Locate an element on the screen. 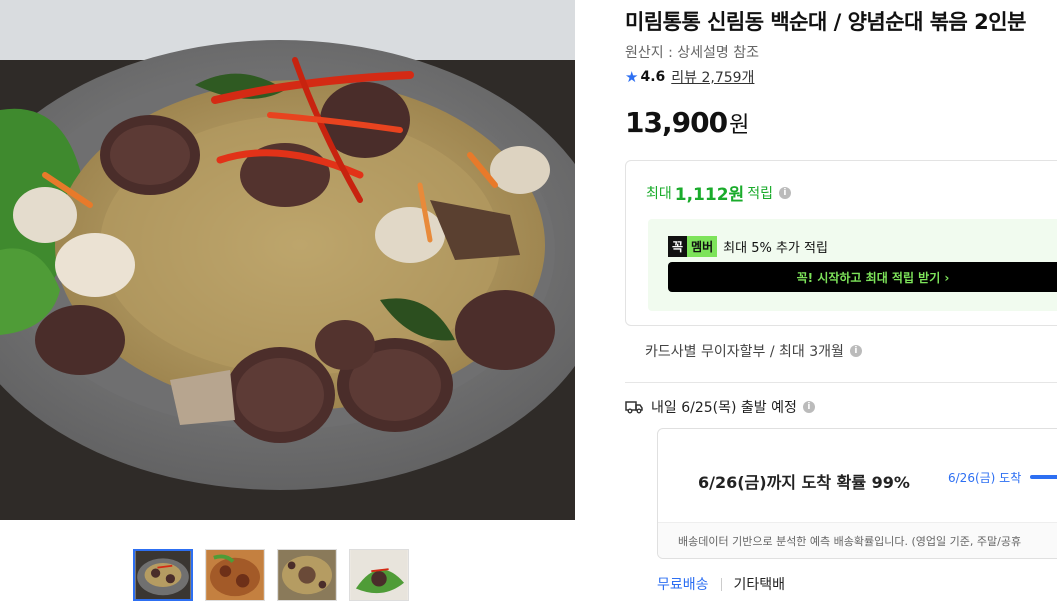 This screenshot has height=602, width=1057. star-icon: ★ is located at coordinates (632, 77).